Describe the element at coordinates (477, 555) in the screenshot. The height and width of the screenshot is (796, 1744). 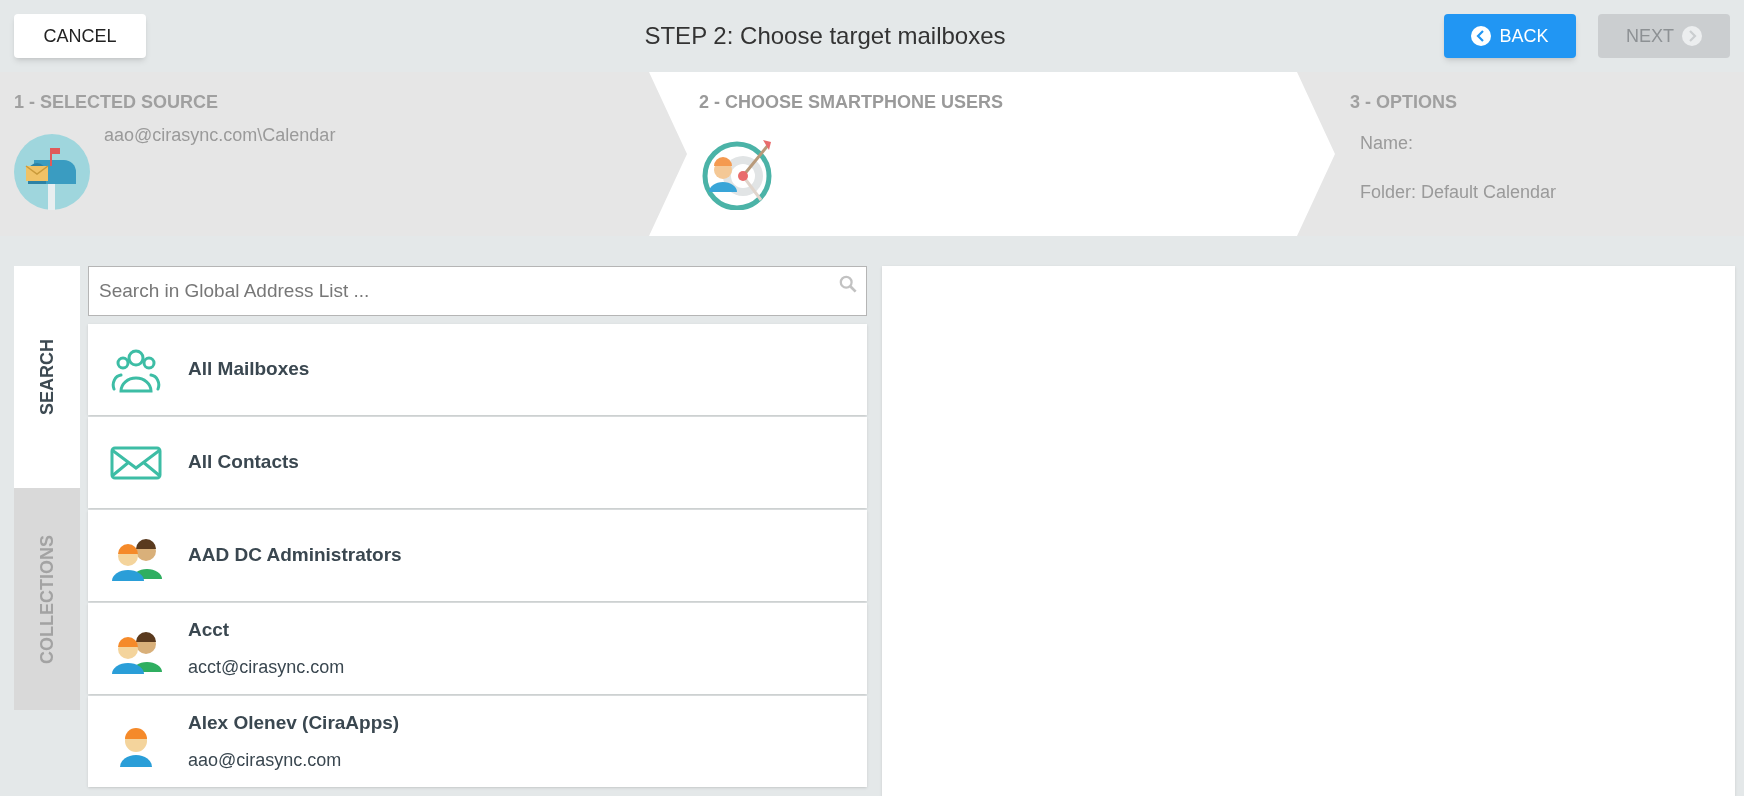
I see `list-item: AAD DC Administrators` at that location.